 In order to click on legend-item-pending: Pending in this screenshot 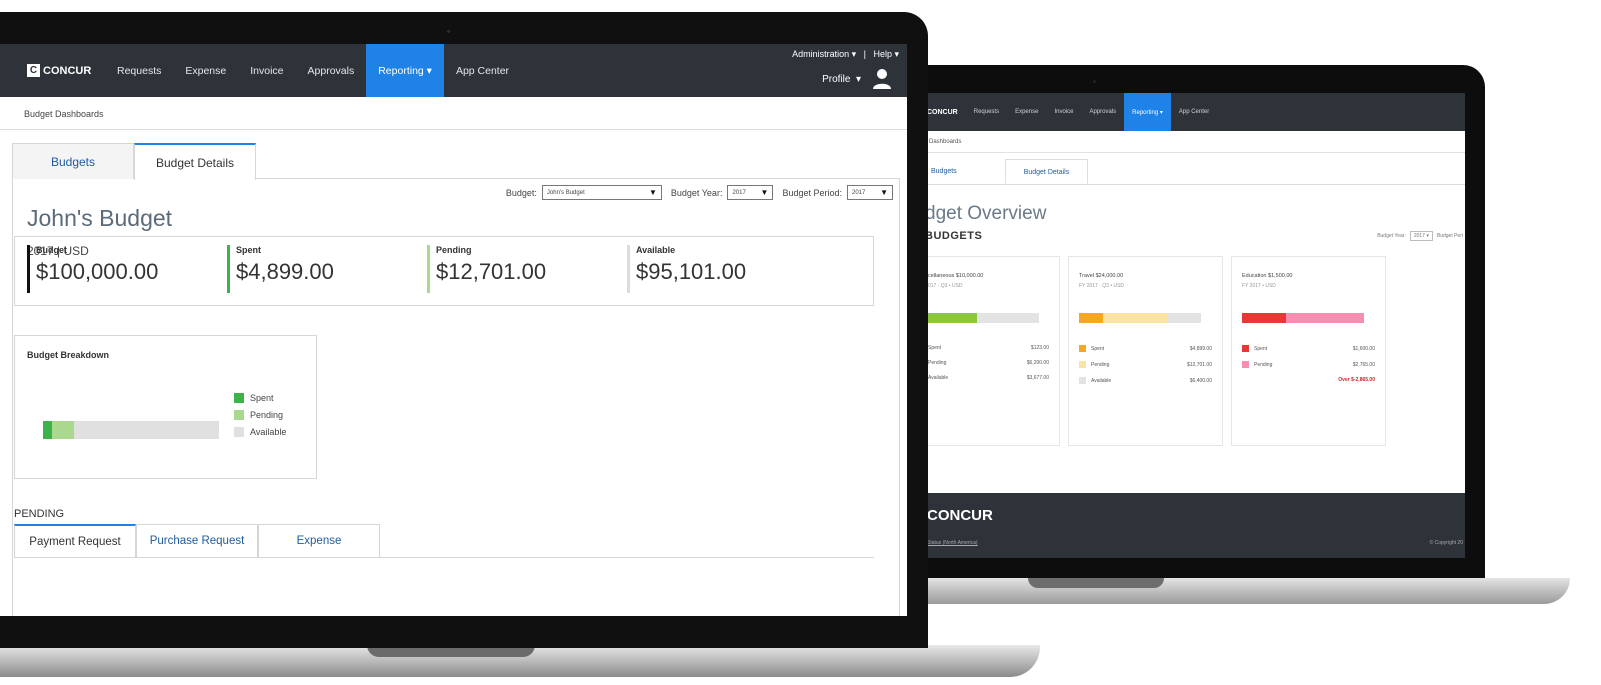, I will do `click(260, 415)`.